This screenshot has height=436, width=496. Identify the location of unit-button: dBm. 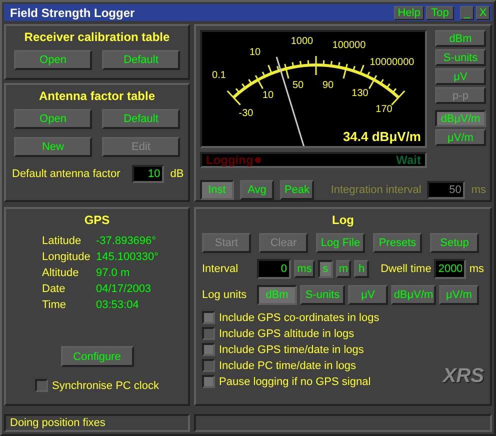
(460, 38).